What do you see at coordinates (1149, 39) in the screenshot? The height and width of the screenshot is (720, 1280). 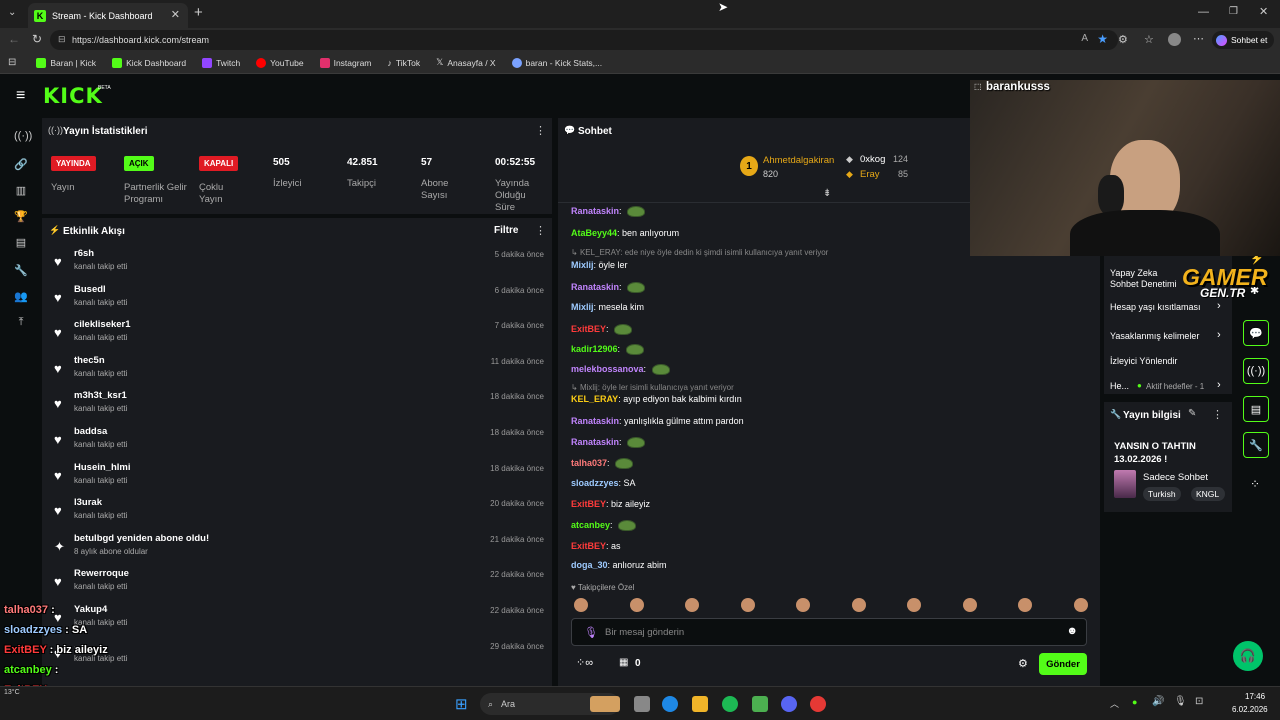 I see `favorites-icon: ☆` at bounding box center [1149, 39].